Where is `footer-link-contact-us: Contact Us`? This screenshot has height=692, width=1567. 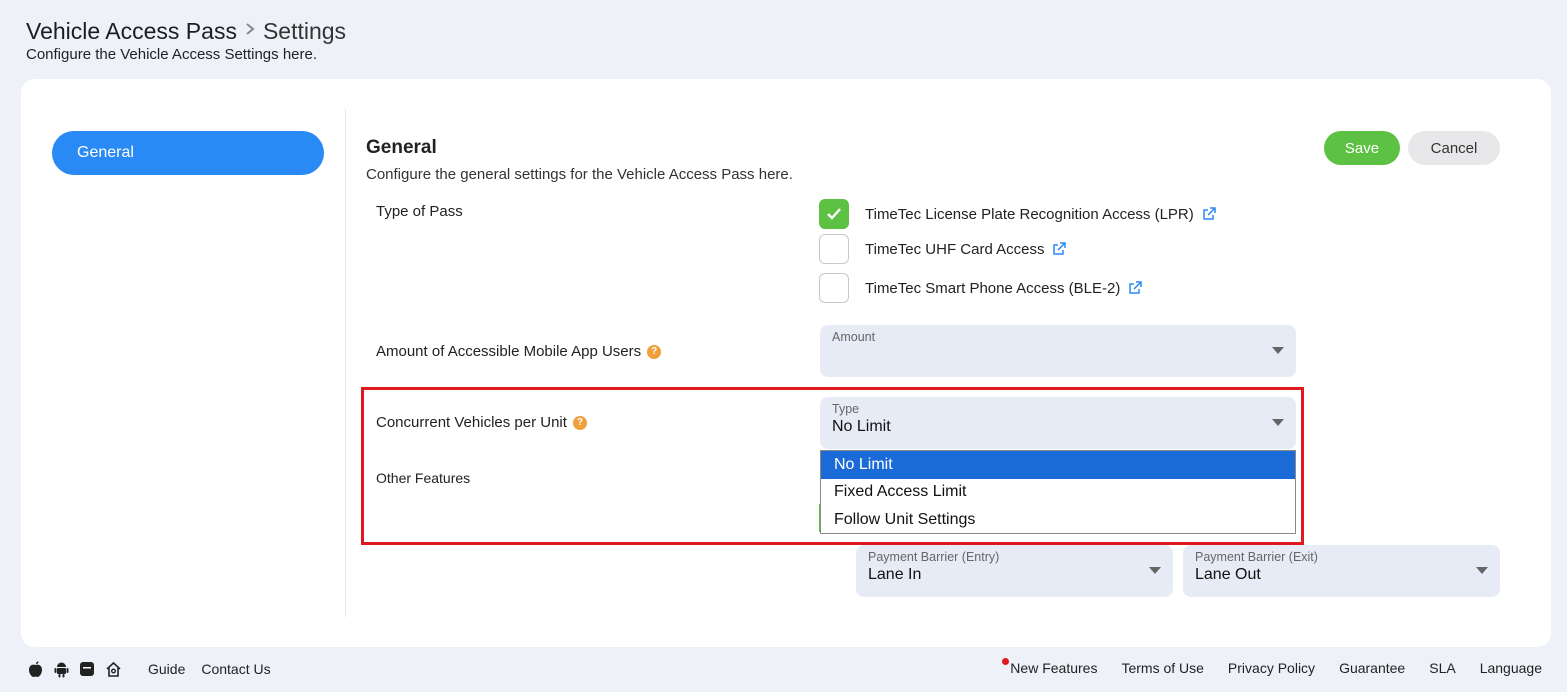
footer-link-contact-us: Contact Us is located at coordinates (235, 669).